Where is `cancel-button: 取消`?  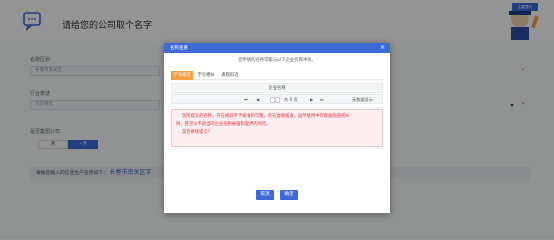 cancel-button: 取消 is located at coordinates (265, 195).